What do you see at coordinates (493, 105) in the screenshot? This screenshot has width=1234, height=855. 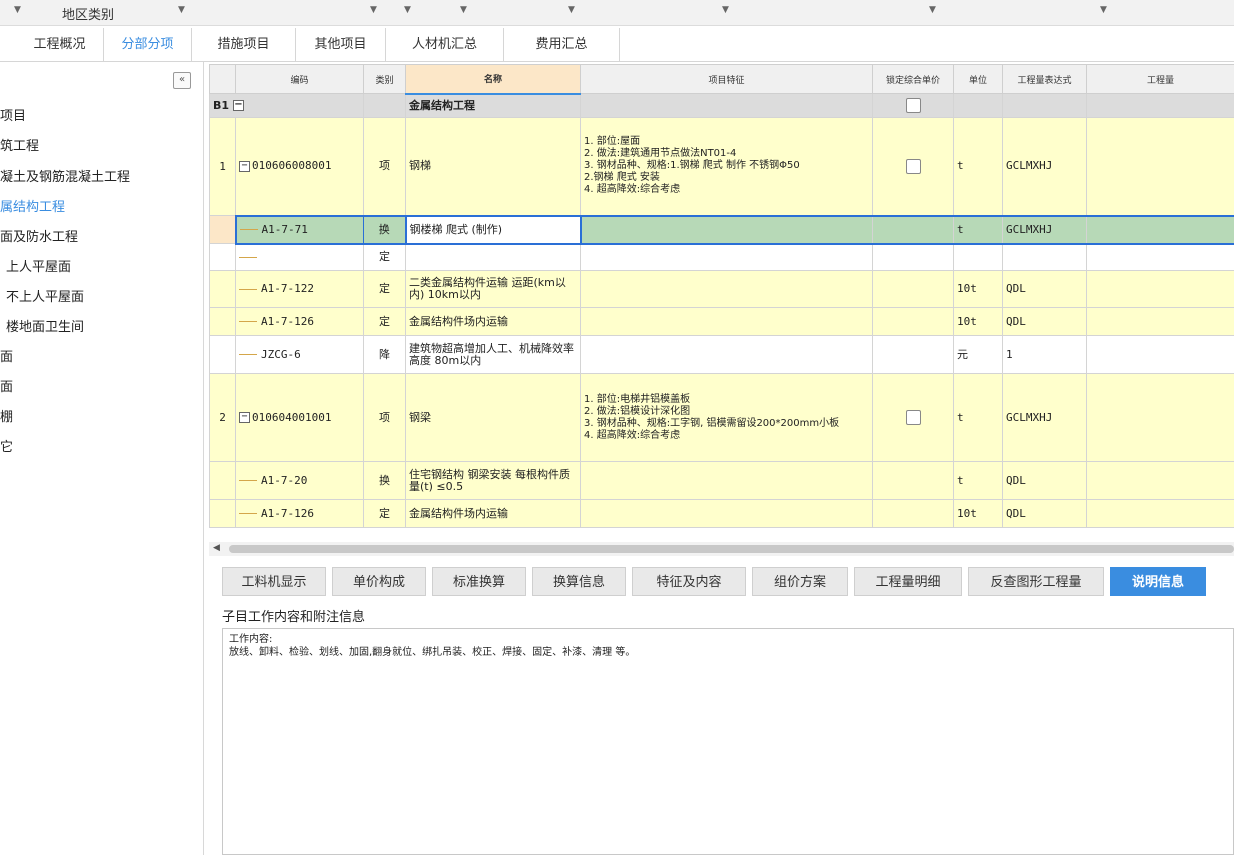 I see `section-name: 金属结构工程` at bounding box center [493, 105].